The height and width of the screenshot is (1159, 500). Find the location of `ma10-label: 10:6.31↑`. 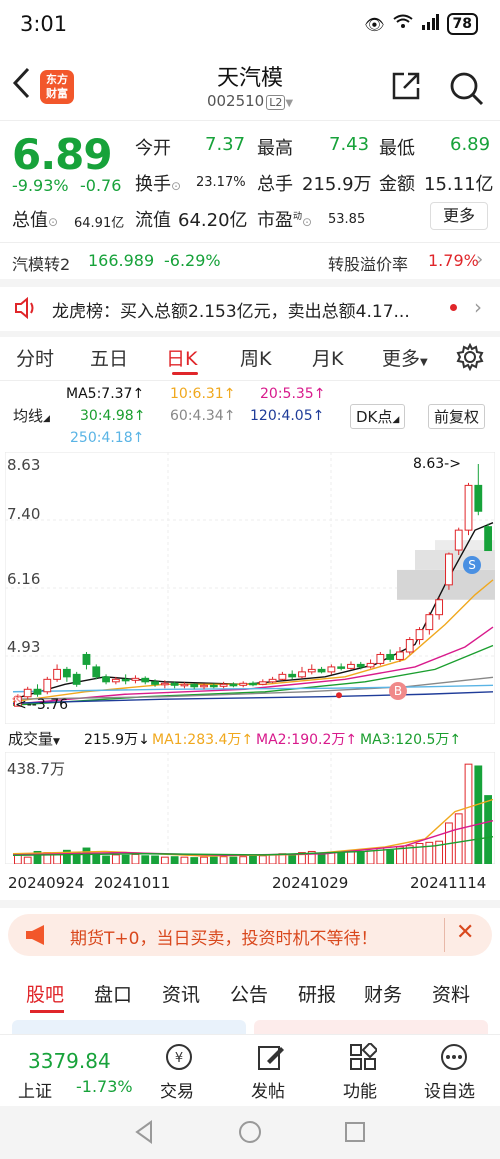

ma10-label: 10:6.31↑ is located at coordinates (203, 394).